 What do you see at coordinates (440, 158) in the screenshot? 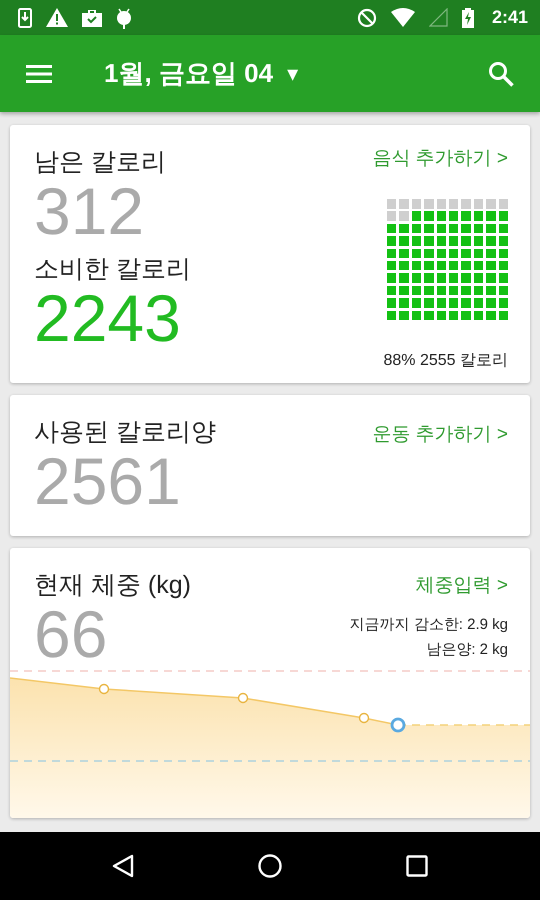
I see `add-food-link: 음식 추가하기 >` at bounding box center [440, 158].